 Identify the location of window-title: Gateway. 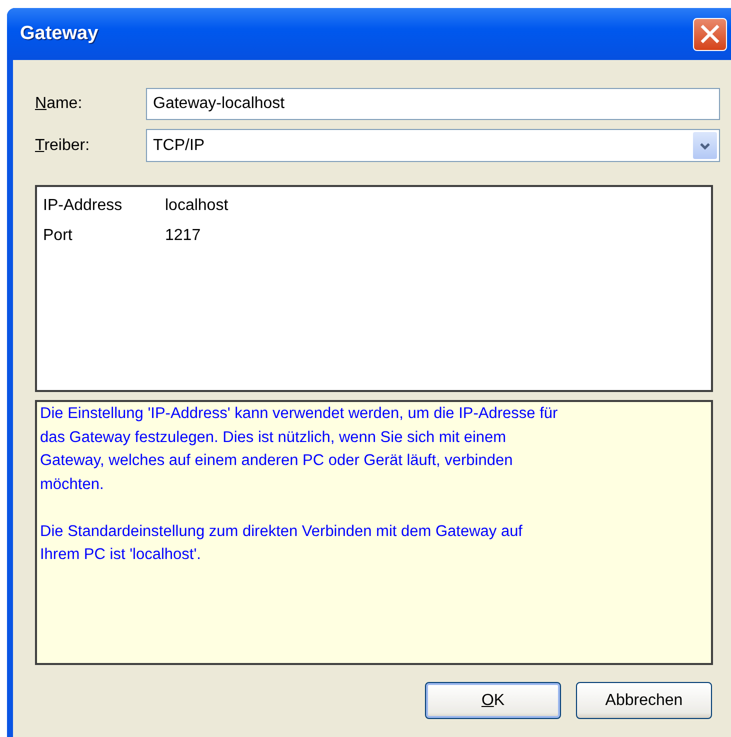
(59, 34).